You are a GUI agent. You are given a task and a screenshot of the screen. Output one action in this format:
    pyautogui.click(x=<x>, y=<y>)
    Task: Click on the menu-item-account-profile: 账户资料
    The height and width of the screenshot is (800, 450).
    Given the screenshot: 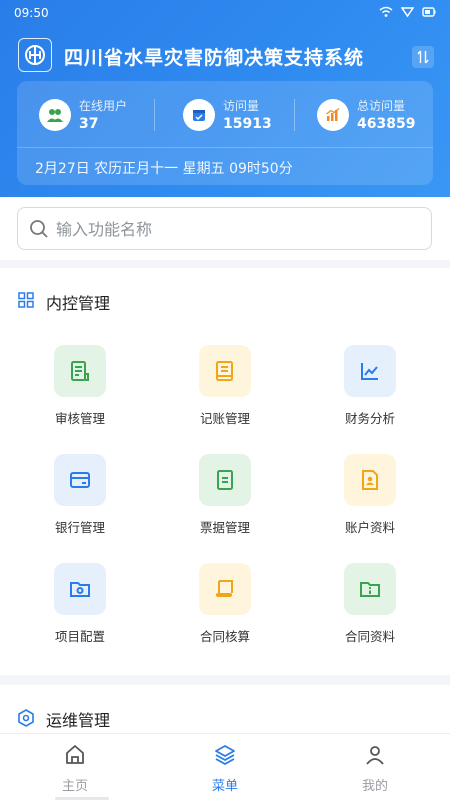 What is the action you would take?
    pyautogui.click(x=370, y=499)
    